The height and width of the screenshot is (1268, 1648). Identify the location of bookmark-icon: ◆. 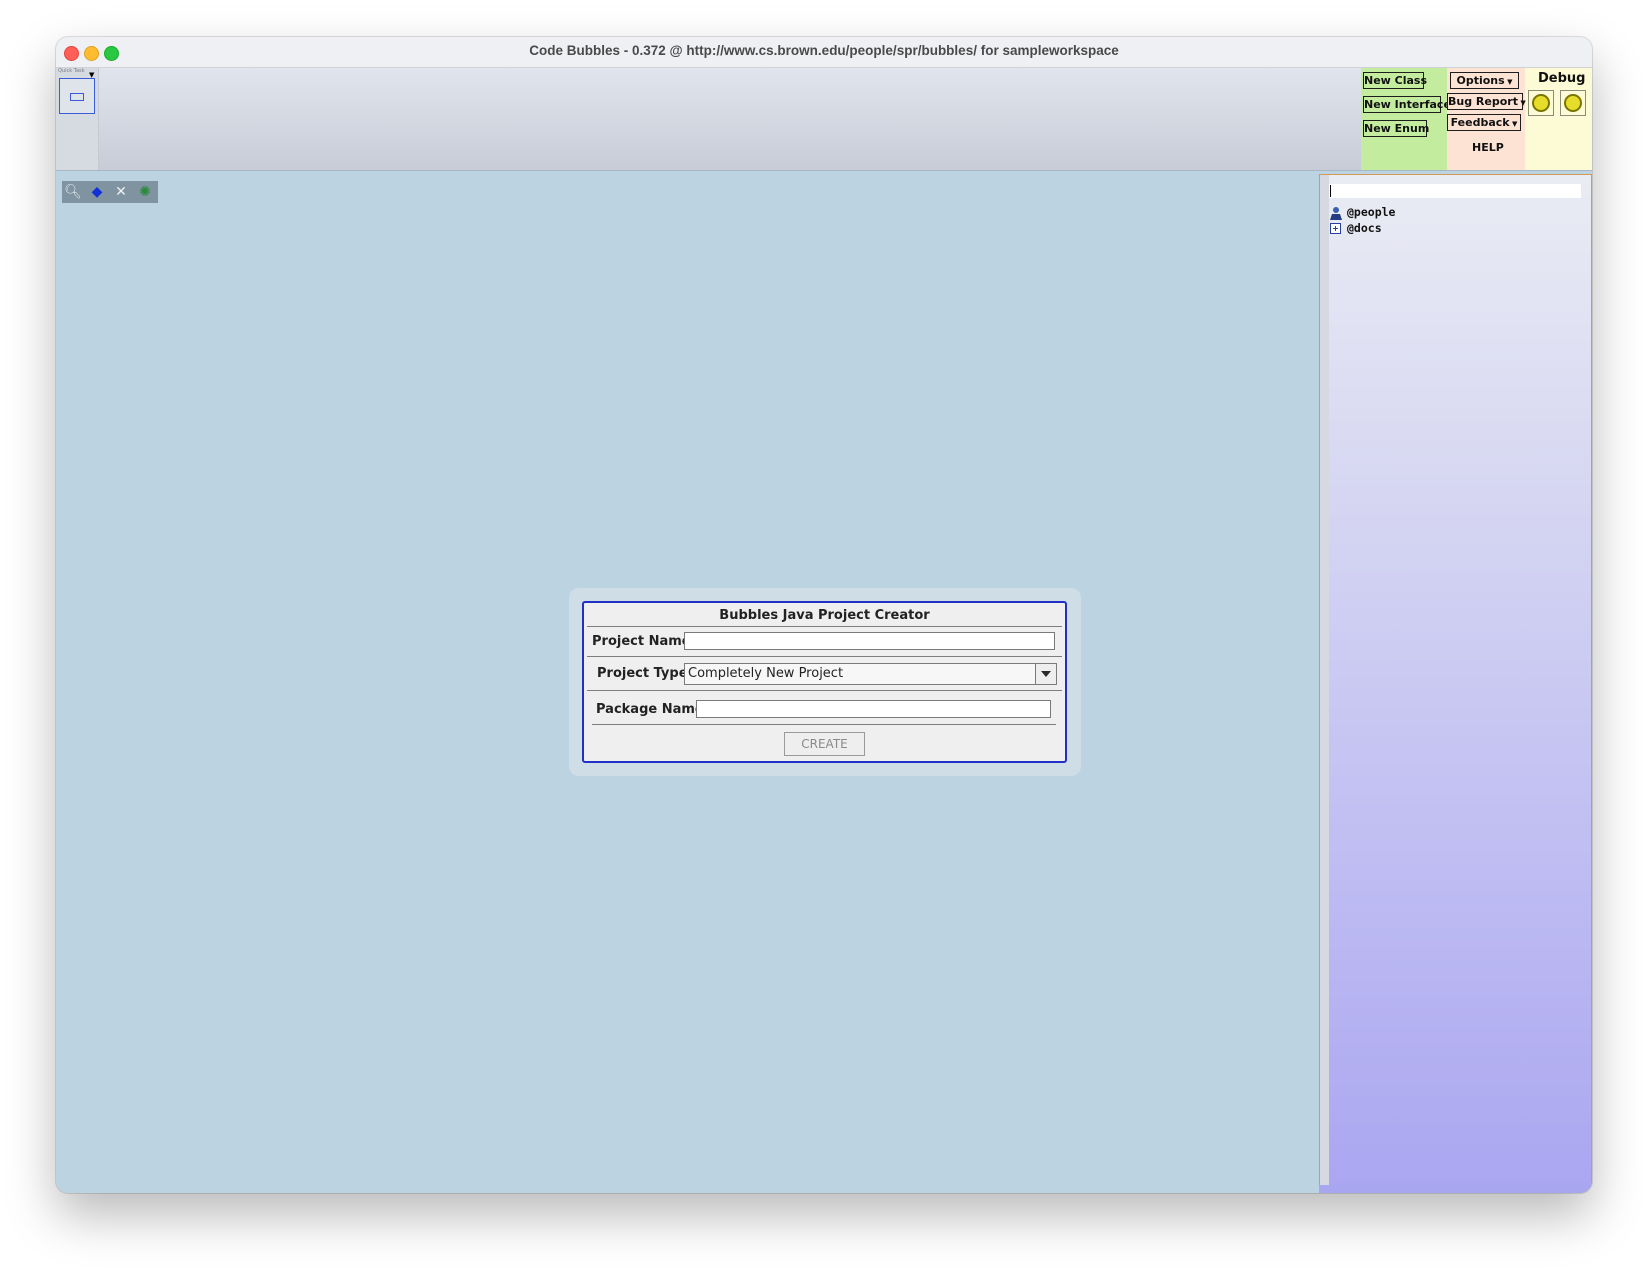
(97, 192).